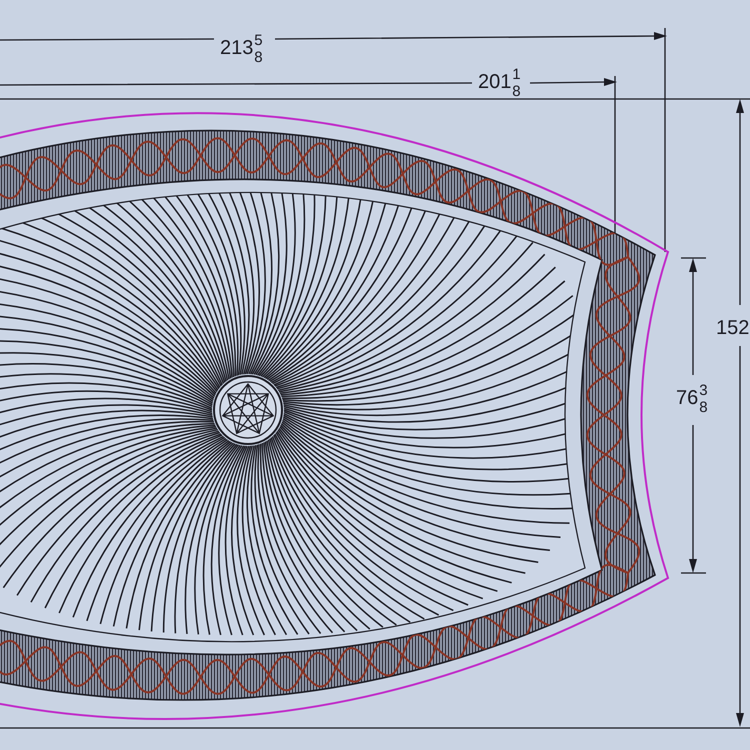 The width and height of the screenshot is (750, 750). What do you see at coordinates (733, 328) in the screenshot?
I see `dimension-label: 152` at bounding box center [733, 328].